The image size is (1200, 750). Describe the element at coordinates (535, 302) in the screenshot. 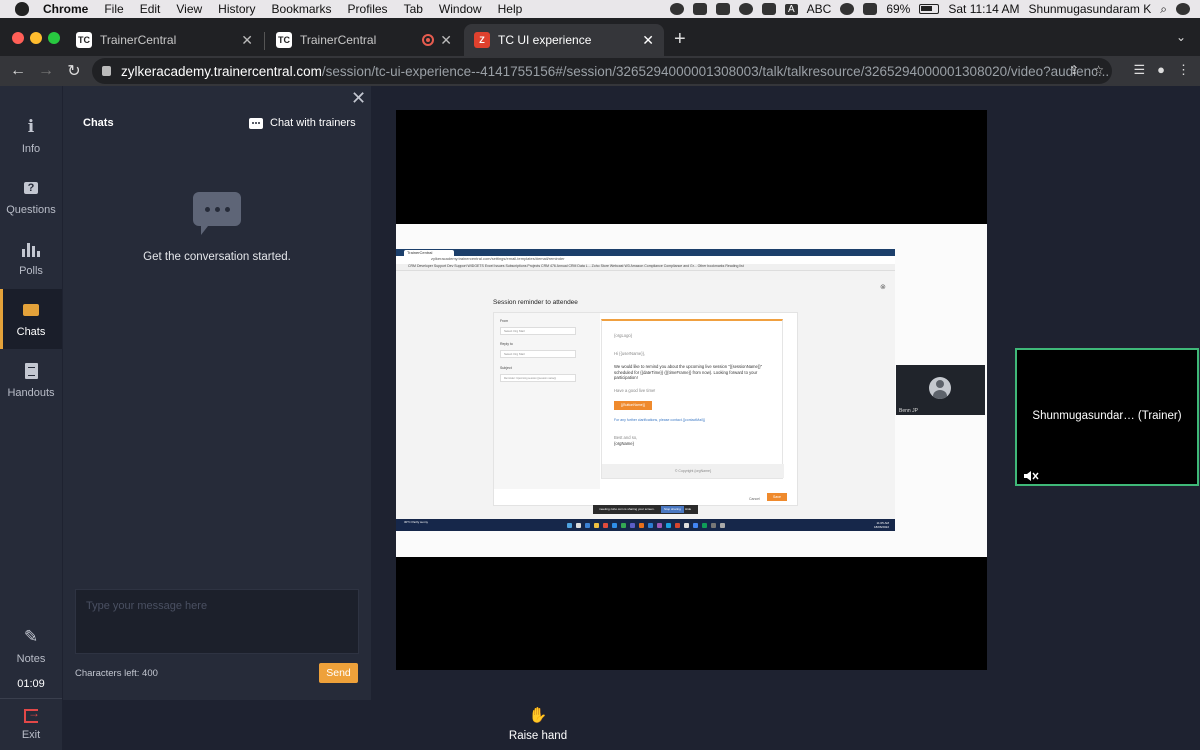

I see `shared-dialog-title: Session reminder to attendee` at that location.